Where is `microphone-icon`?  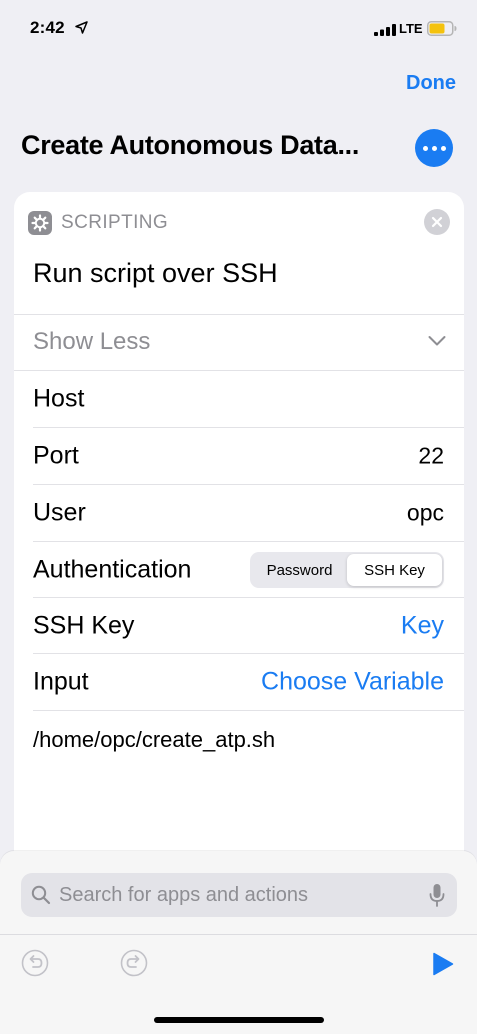
microphone-icon is located at coordinates (437, 895).